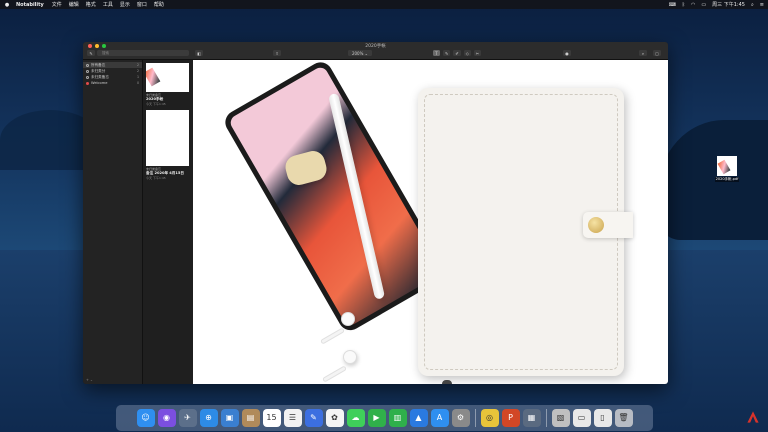 The height and width of the screenshot is (432, 768). I want to click on thumbnail-illustration, so click(153, 77).